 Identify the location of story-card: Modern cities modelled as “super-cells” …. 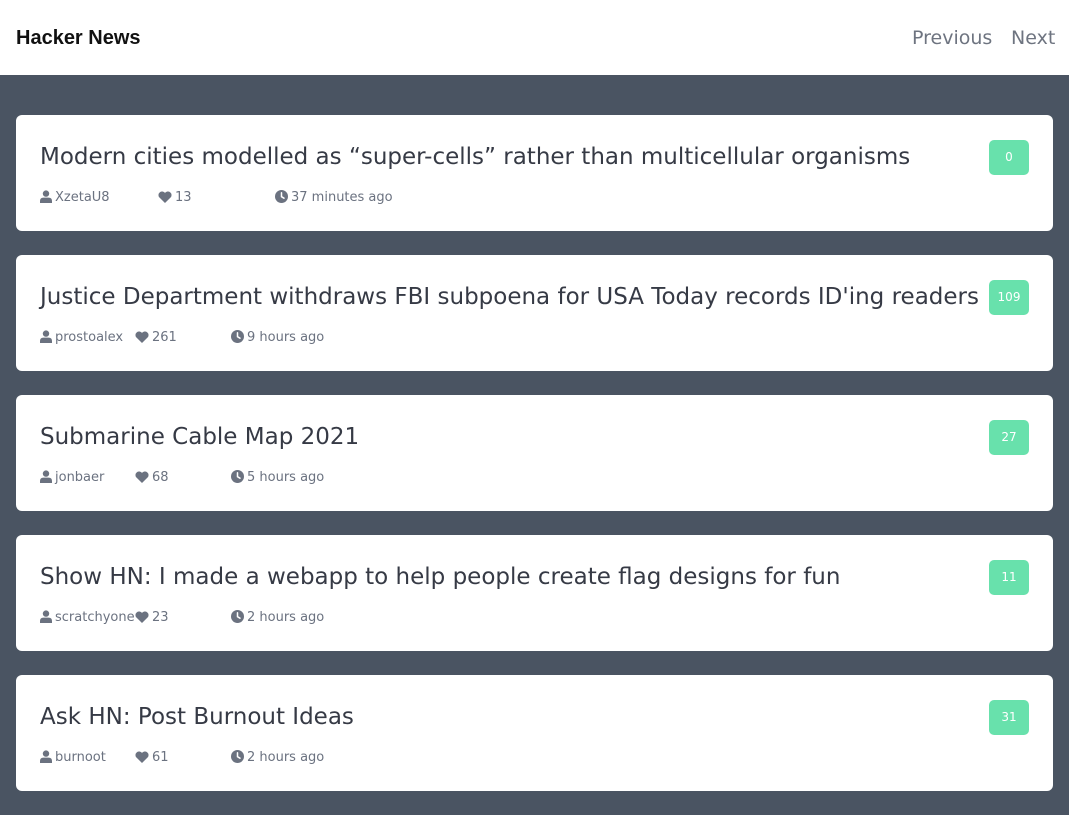
(534, 173).